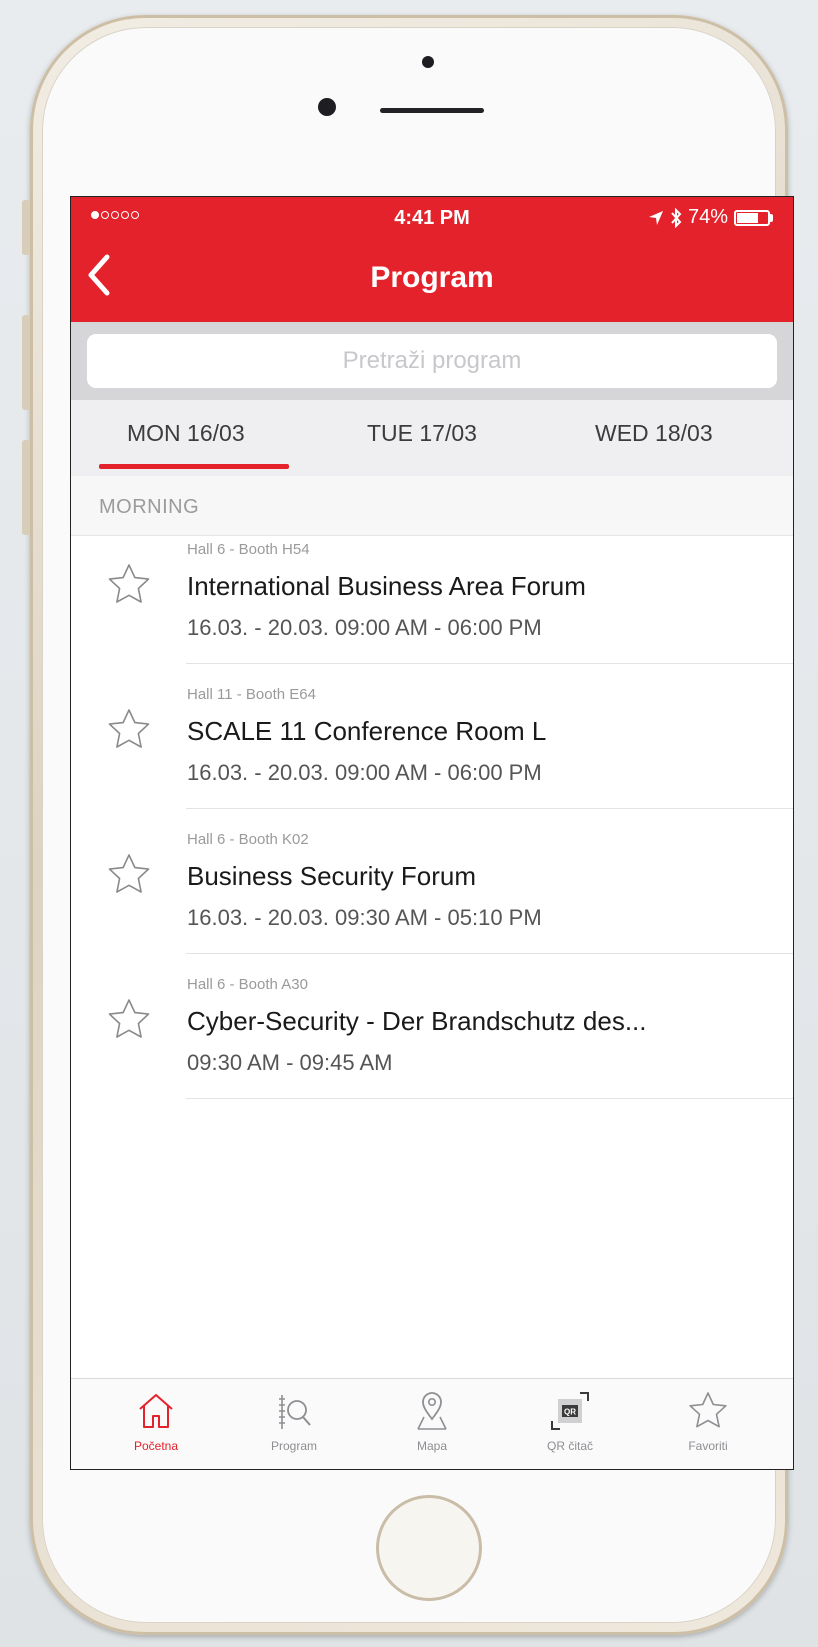 Image resolution: width=818 pixels, height=1647 pixels. I want to click on earpiece-speaker, so click(432, 110).